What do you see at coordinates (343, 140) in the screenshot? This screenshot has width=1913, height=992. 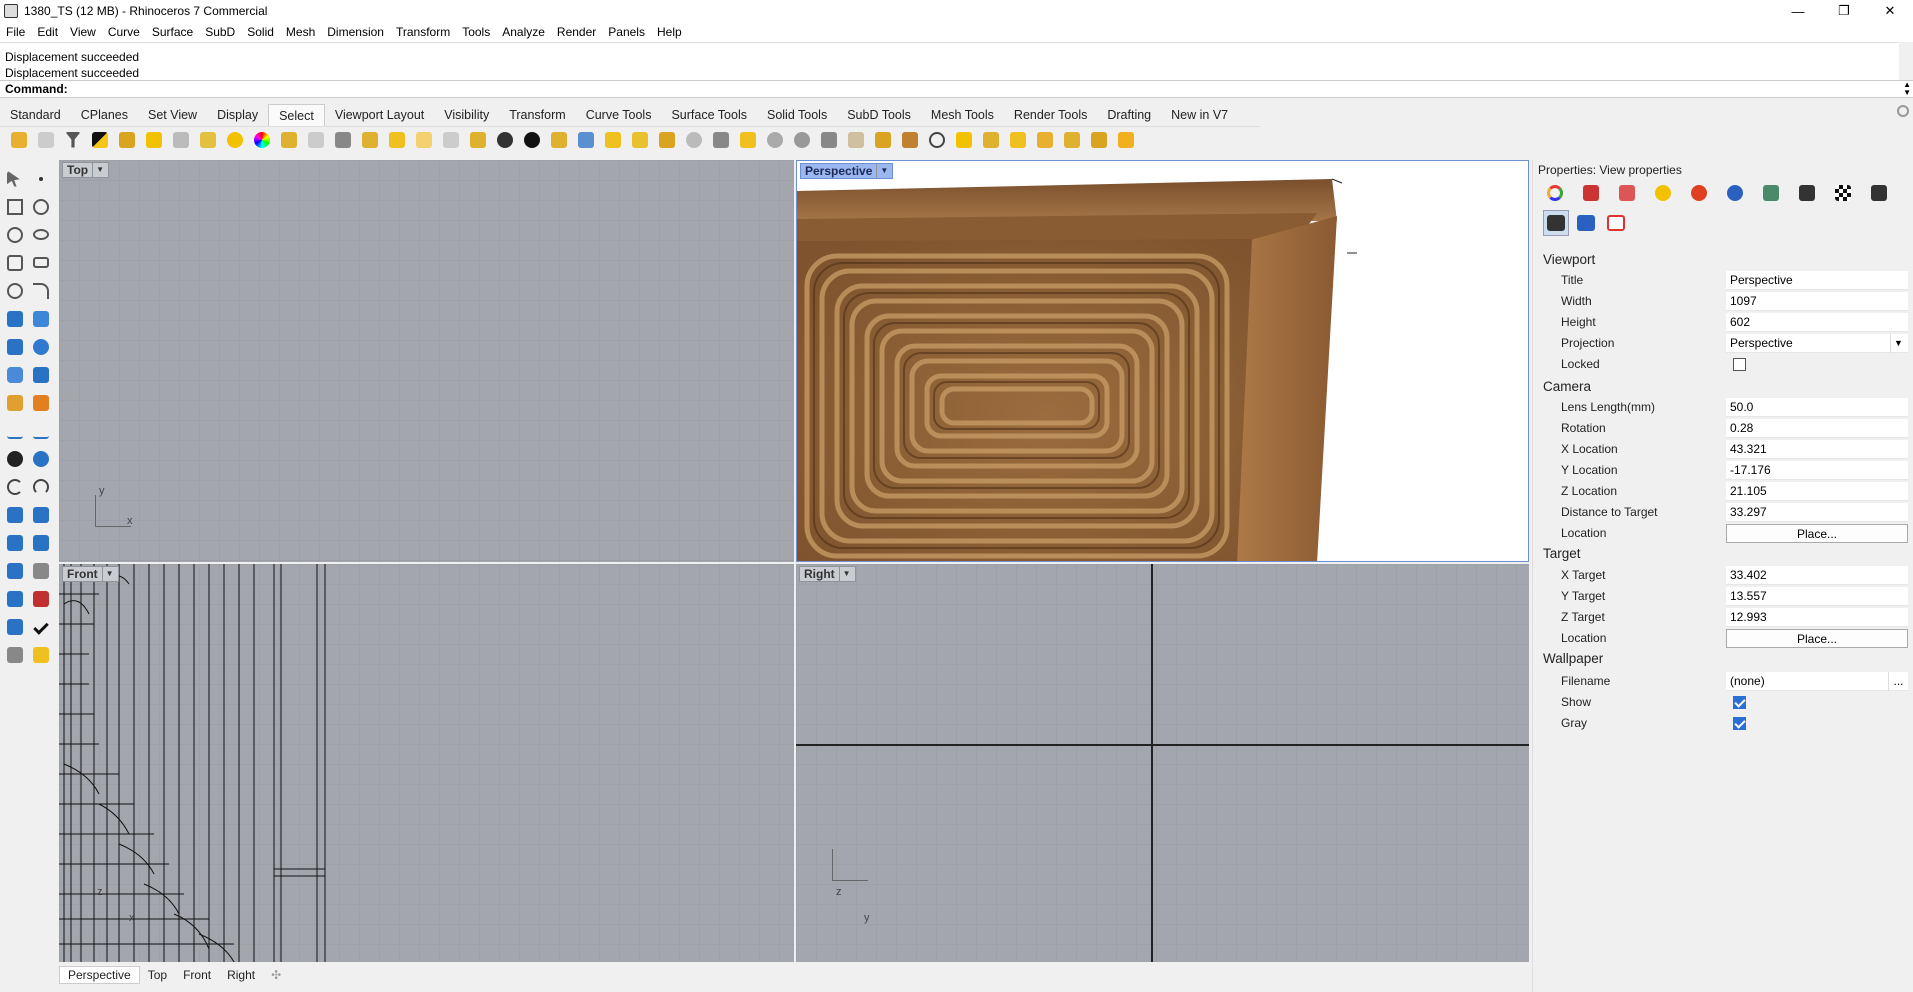 I see `select-control-points-icon` at bounding box center [343, 140].